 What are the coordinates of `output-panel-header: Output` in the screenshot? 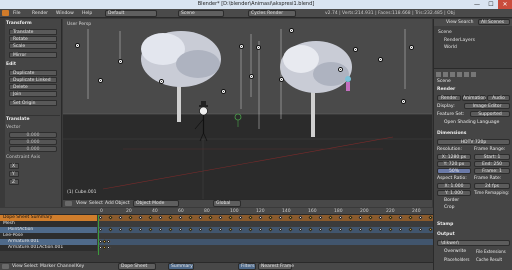 It's located at (474, 235).